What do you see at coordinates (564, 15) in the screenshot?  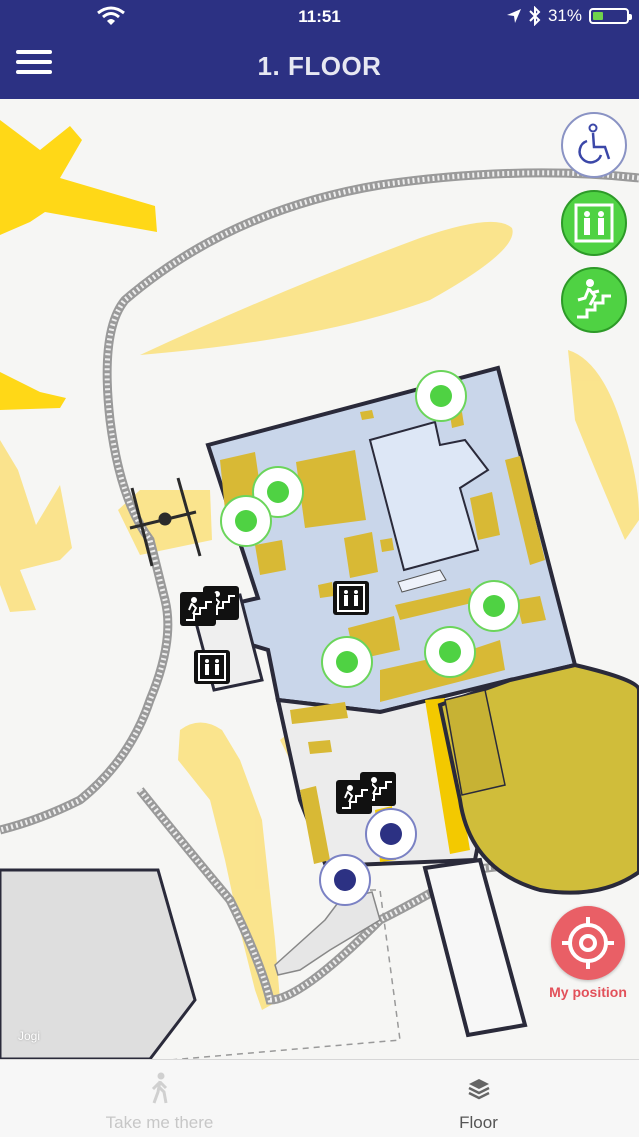 I see `battery-percent: 31%` at bounding box center [564, 15].